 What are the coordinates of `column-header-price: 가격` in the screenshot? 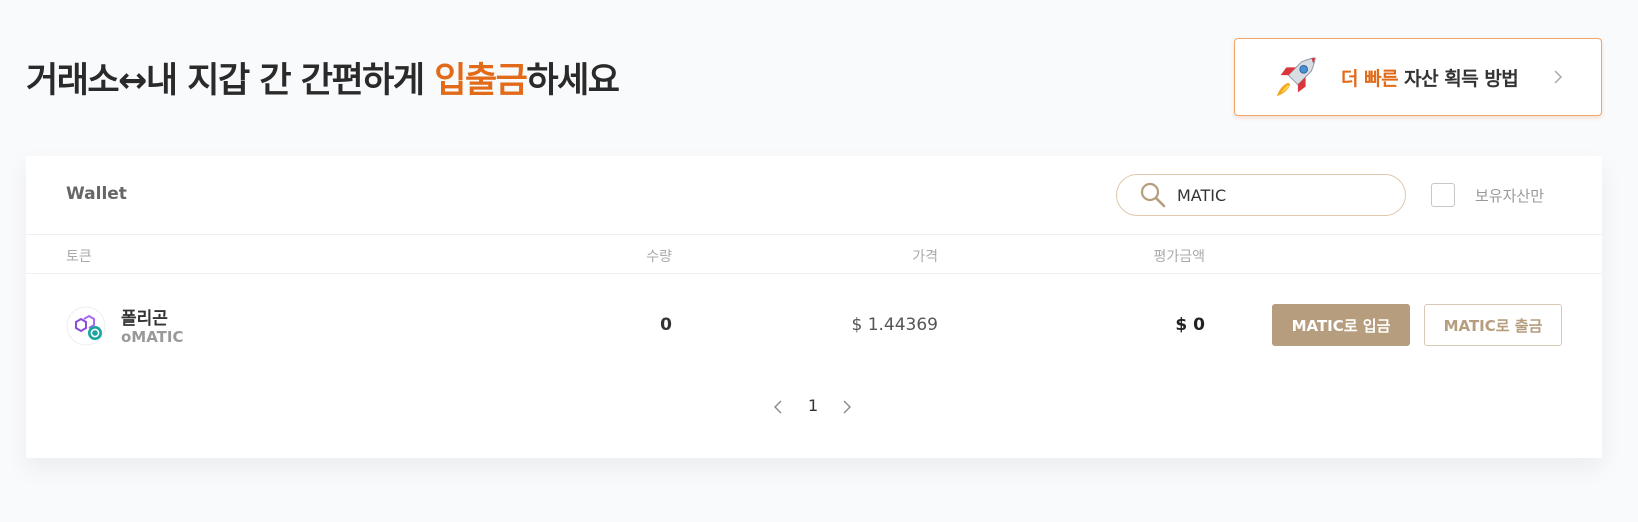 It's located at (925, 257).